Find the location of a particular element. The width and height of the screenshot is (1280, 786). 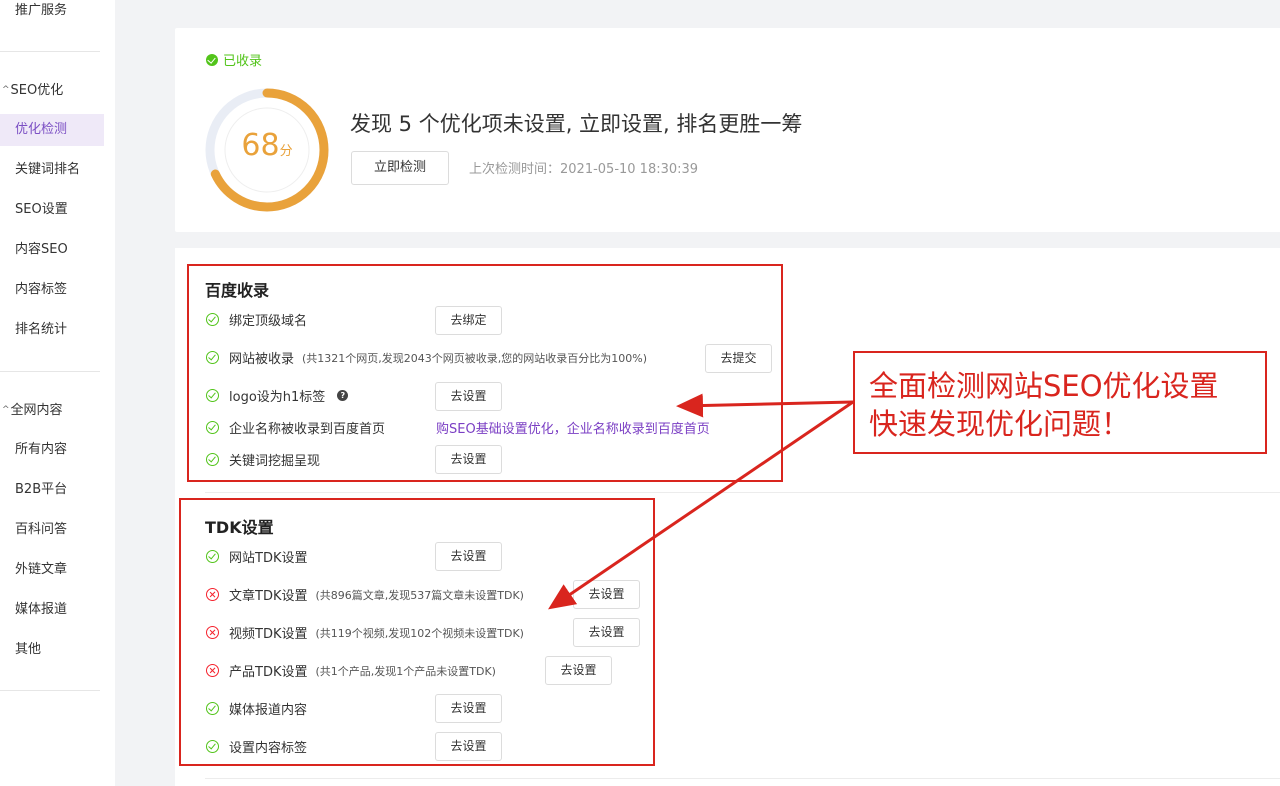

sidebar-group-label: 全网内容 is located at coordinates (36, 410).